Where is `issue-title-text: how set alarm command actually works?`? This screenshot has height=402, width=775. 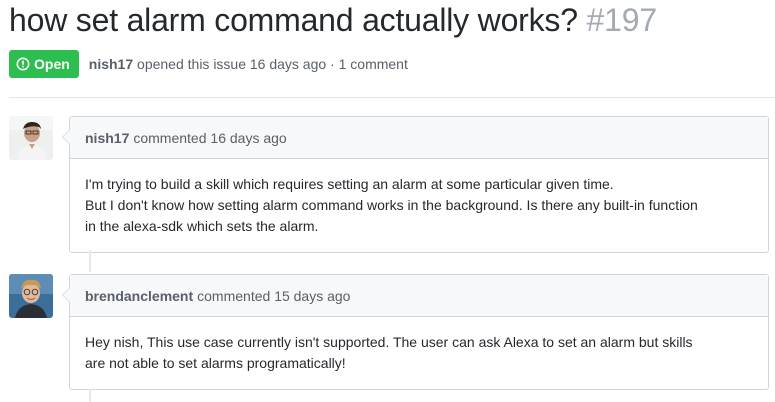 issue-title-text: how set alarm command actually works? is located at coordinates (293, 20).